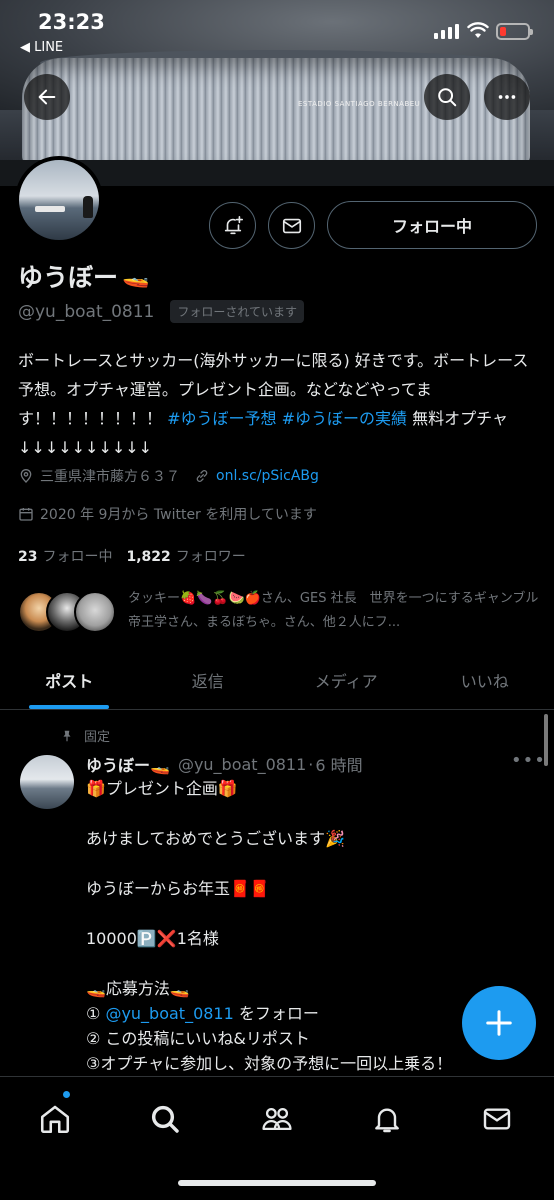 The width and height of the screenshot is (554, 1200). I want to click on nav-notifications, so click(387, 1119).